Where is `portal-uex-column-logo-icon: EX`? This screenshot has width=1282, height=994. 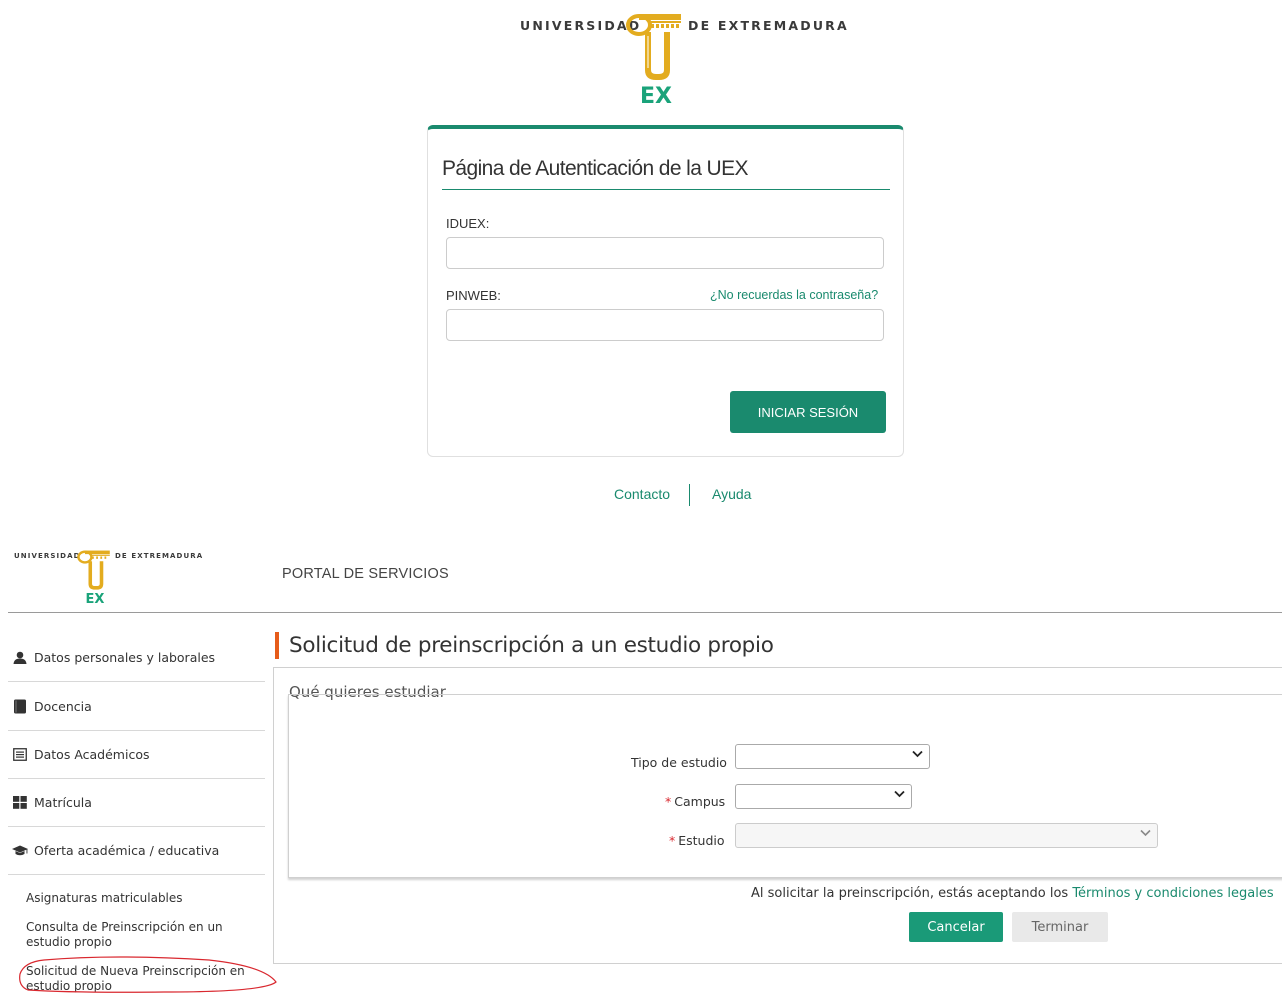
portal-uex-column-logo-icon: EX is located at coordinates (93, 577).